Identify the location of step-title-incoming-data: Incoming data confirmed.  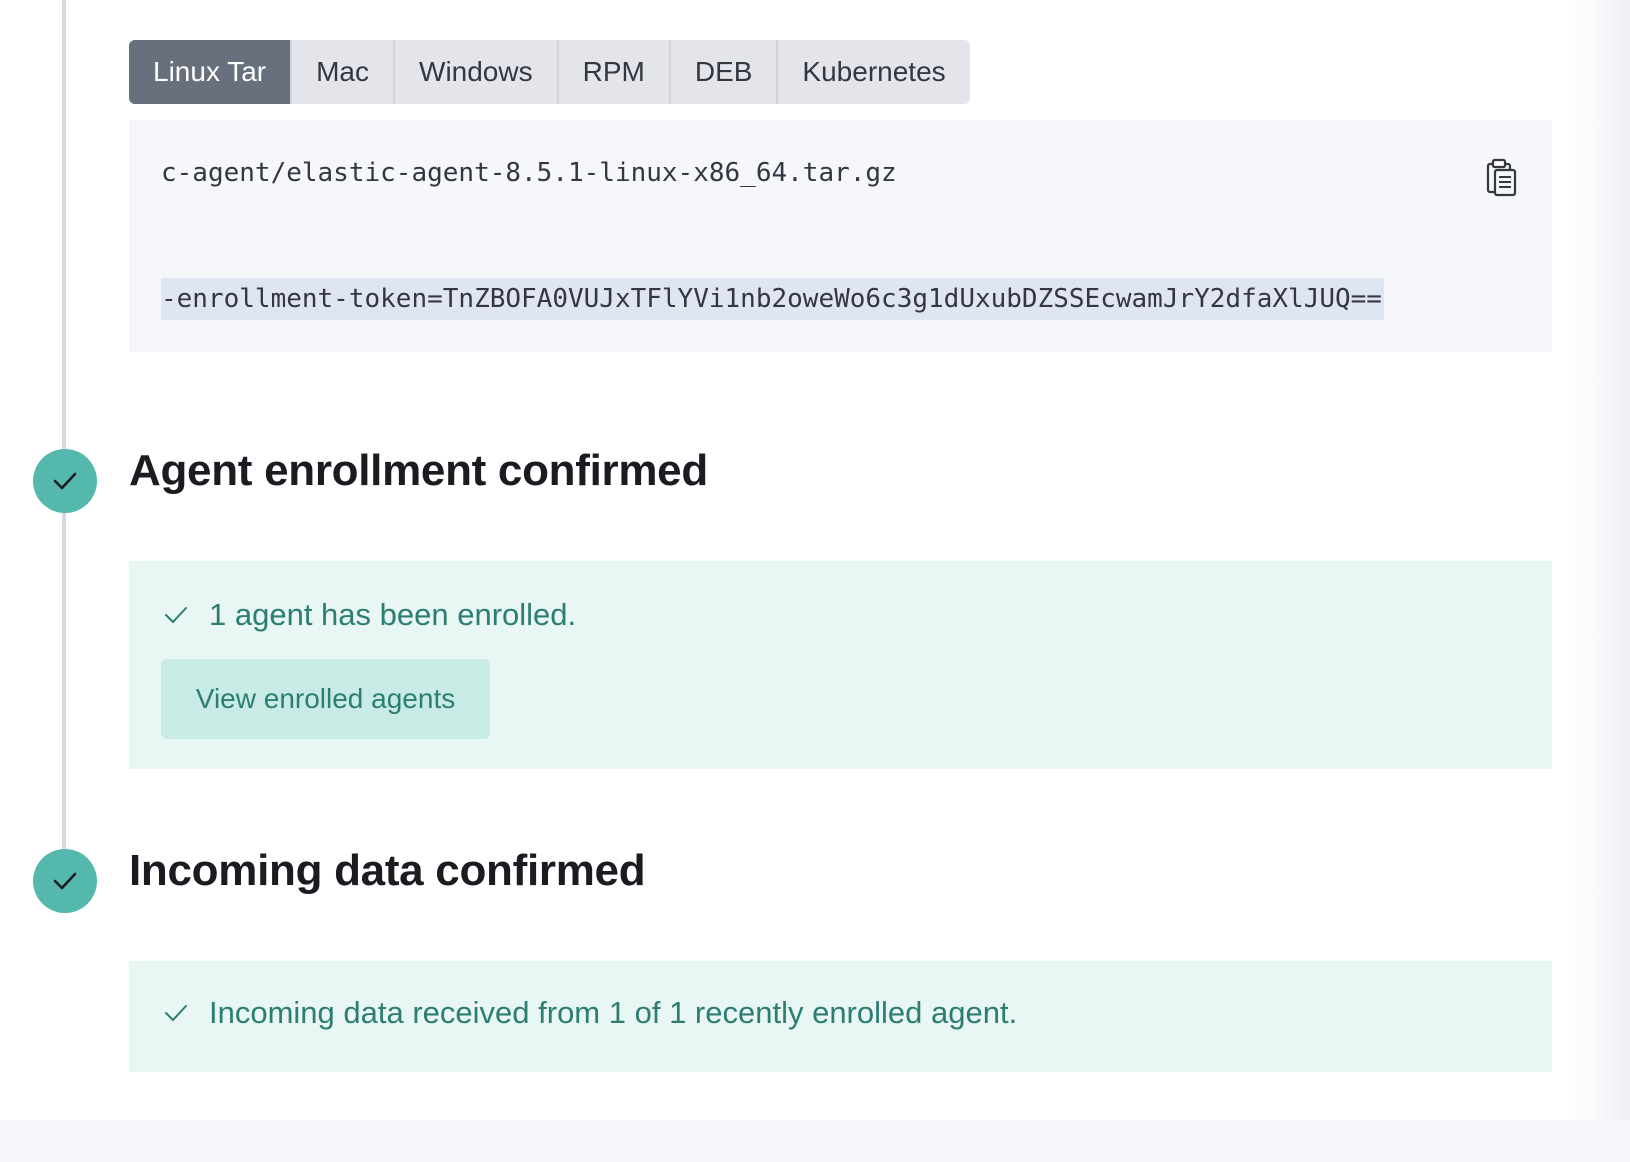
(387, 870).